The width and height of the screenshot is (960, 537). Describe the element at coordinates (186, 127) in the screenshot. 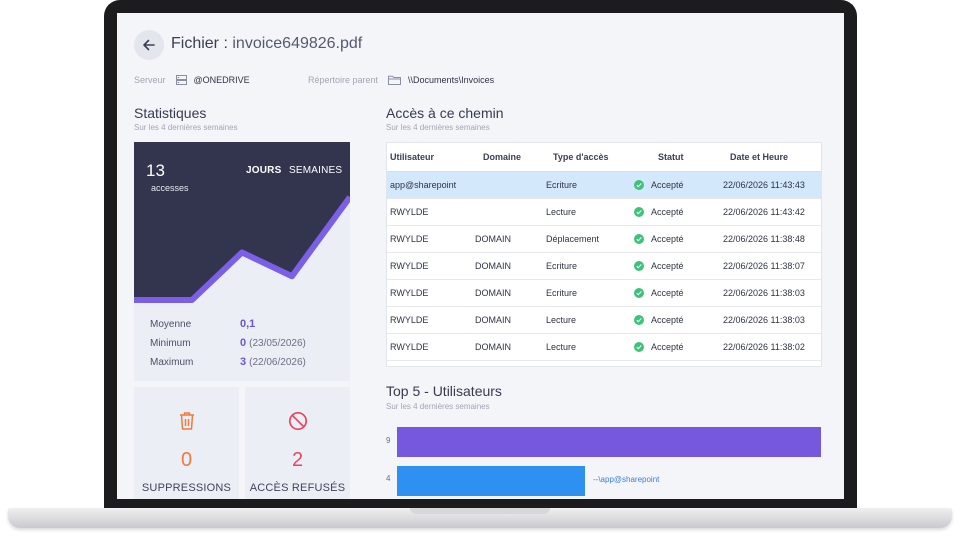

I see `stats-subtitle: Sur les 4 dernières semaines` at that location.